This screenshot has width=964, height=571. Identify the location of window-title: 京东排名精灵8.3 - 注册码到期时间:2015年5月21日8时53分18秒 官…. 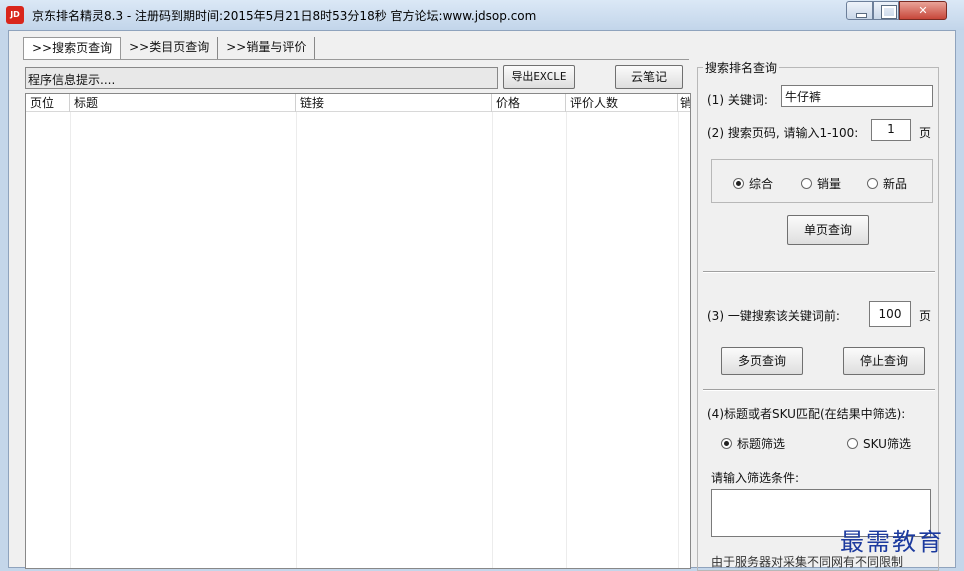
(284, 16).